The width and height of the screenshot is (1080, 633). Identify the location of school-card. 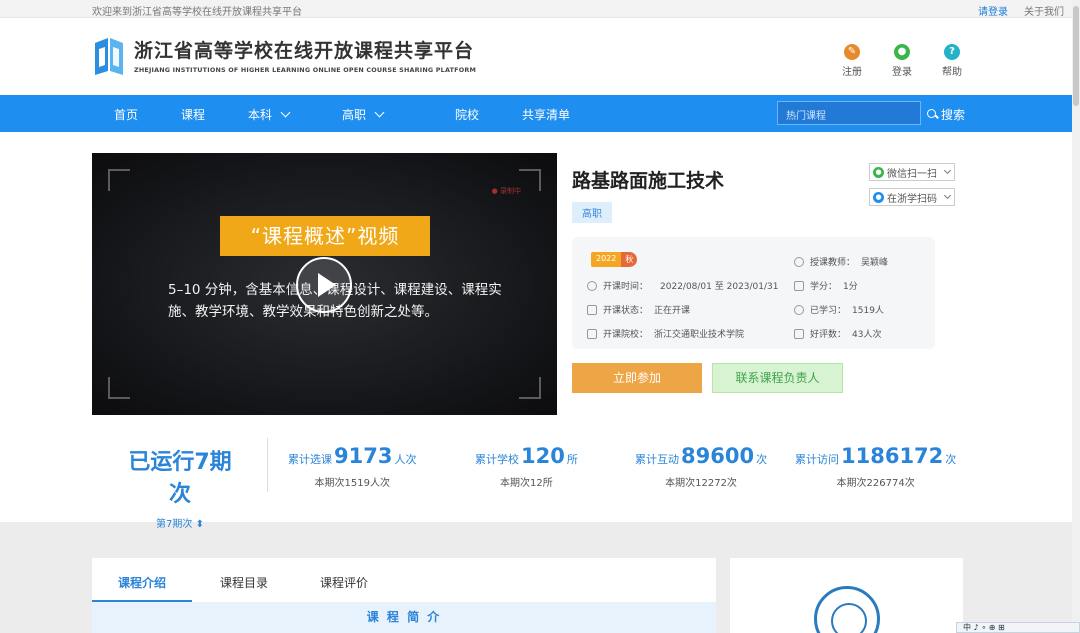
(846, 595).